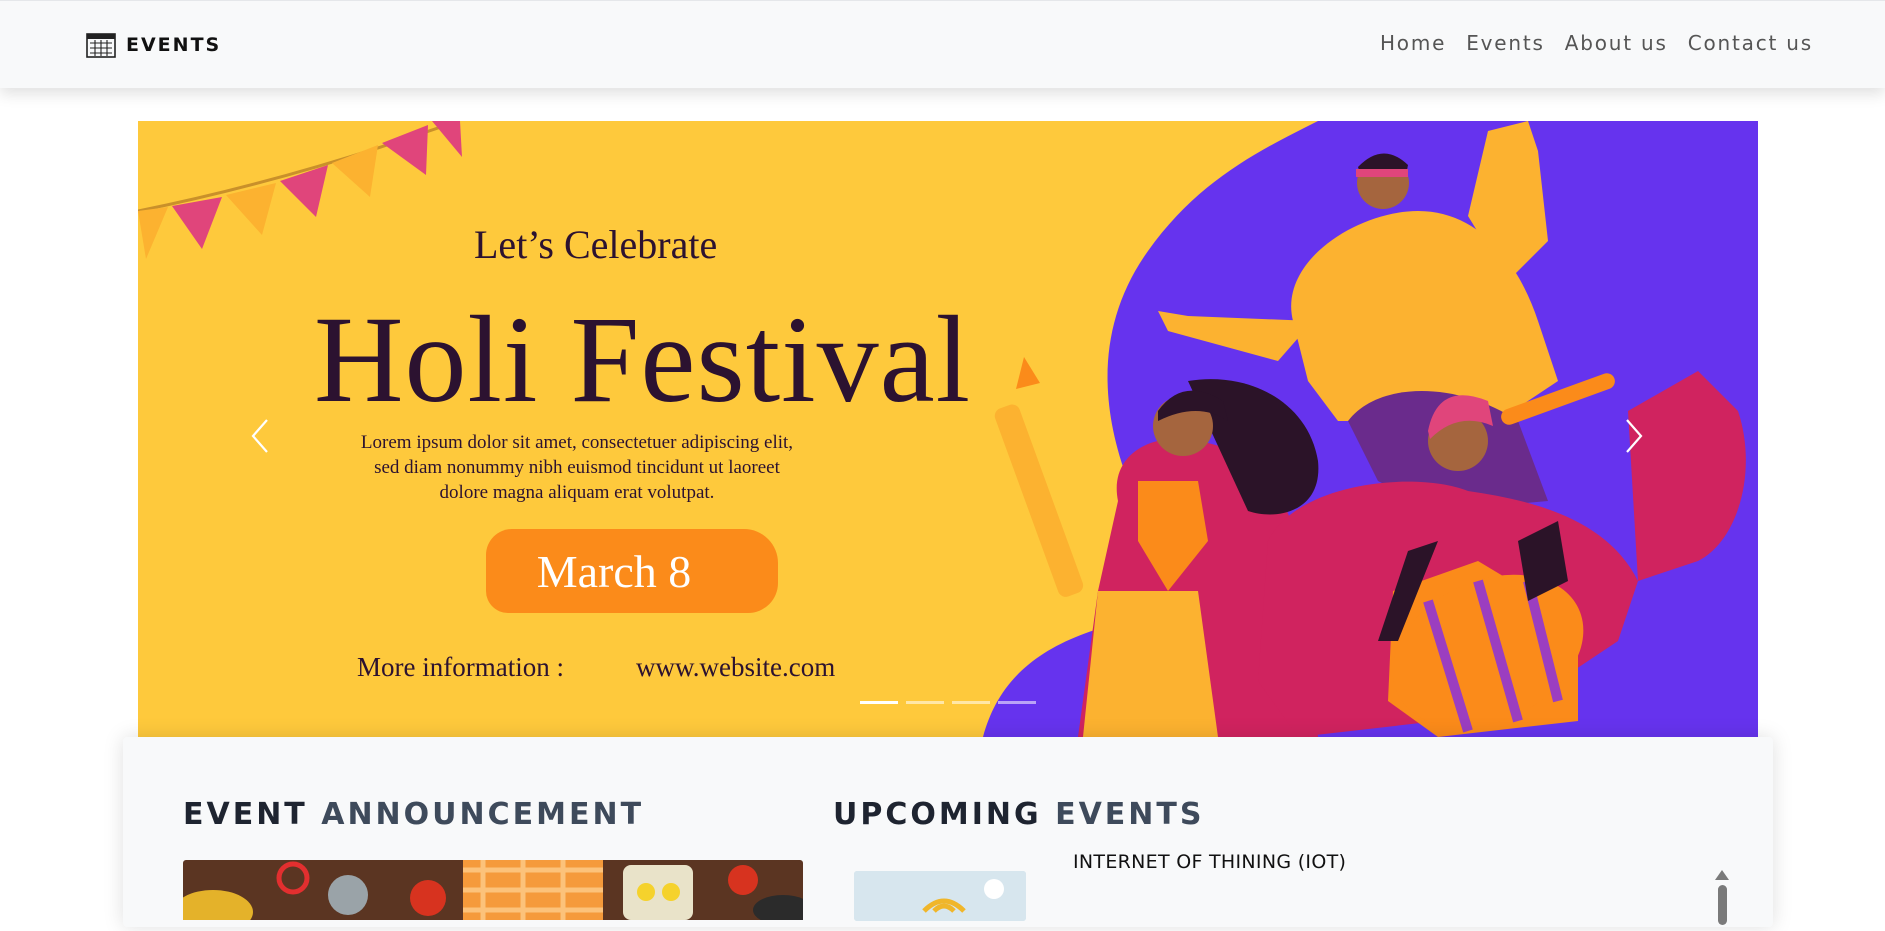  Describe the element at coordinates (101, 45) in the screenshot. I see `calendar-grid-icon` at that location.